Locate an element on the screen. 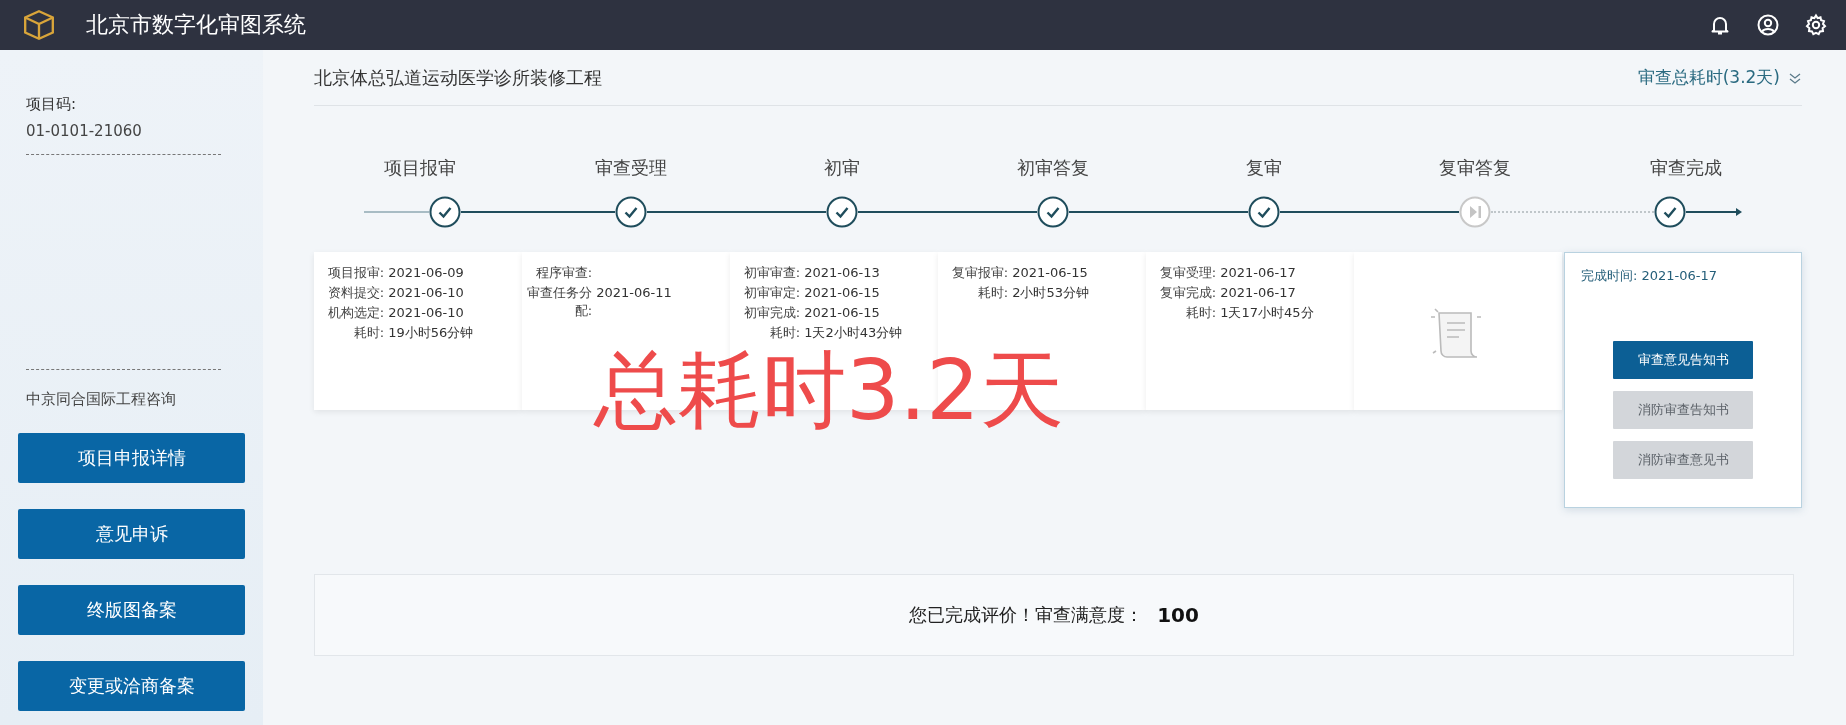  project-code-label: 项目码: is located at coordinates (52, 104).